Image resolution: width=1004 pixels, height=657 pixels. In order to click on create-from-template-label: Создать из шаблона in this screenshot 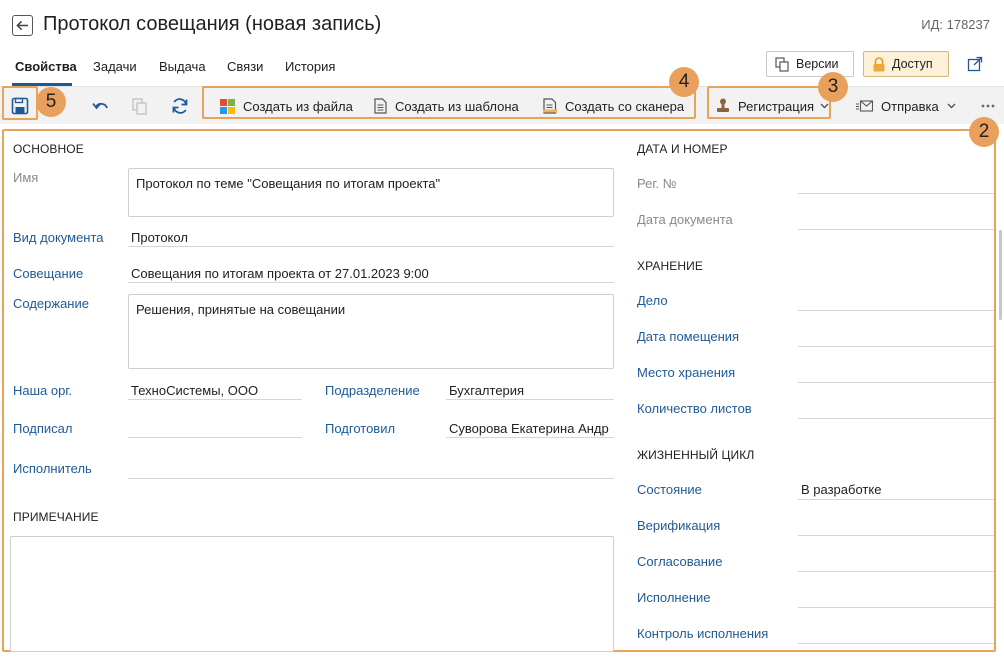, I will do `click(457, 106)`.